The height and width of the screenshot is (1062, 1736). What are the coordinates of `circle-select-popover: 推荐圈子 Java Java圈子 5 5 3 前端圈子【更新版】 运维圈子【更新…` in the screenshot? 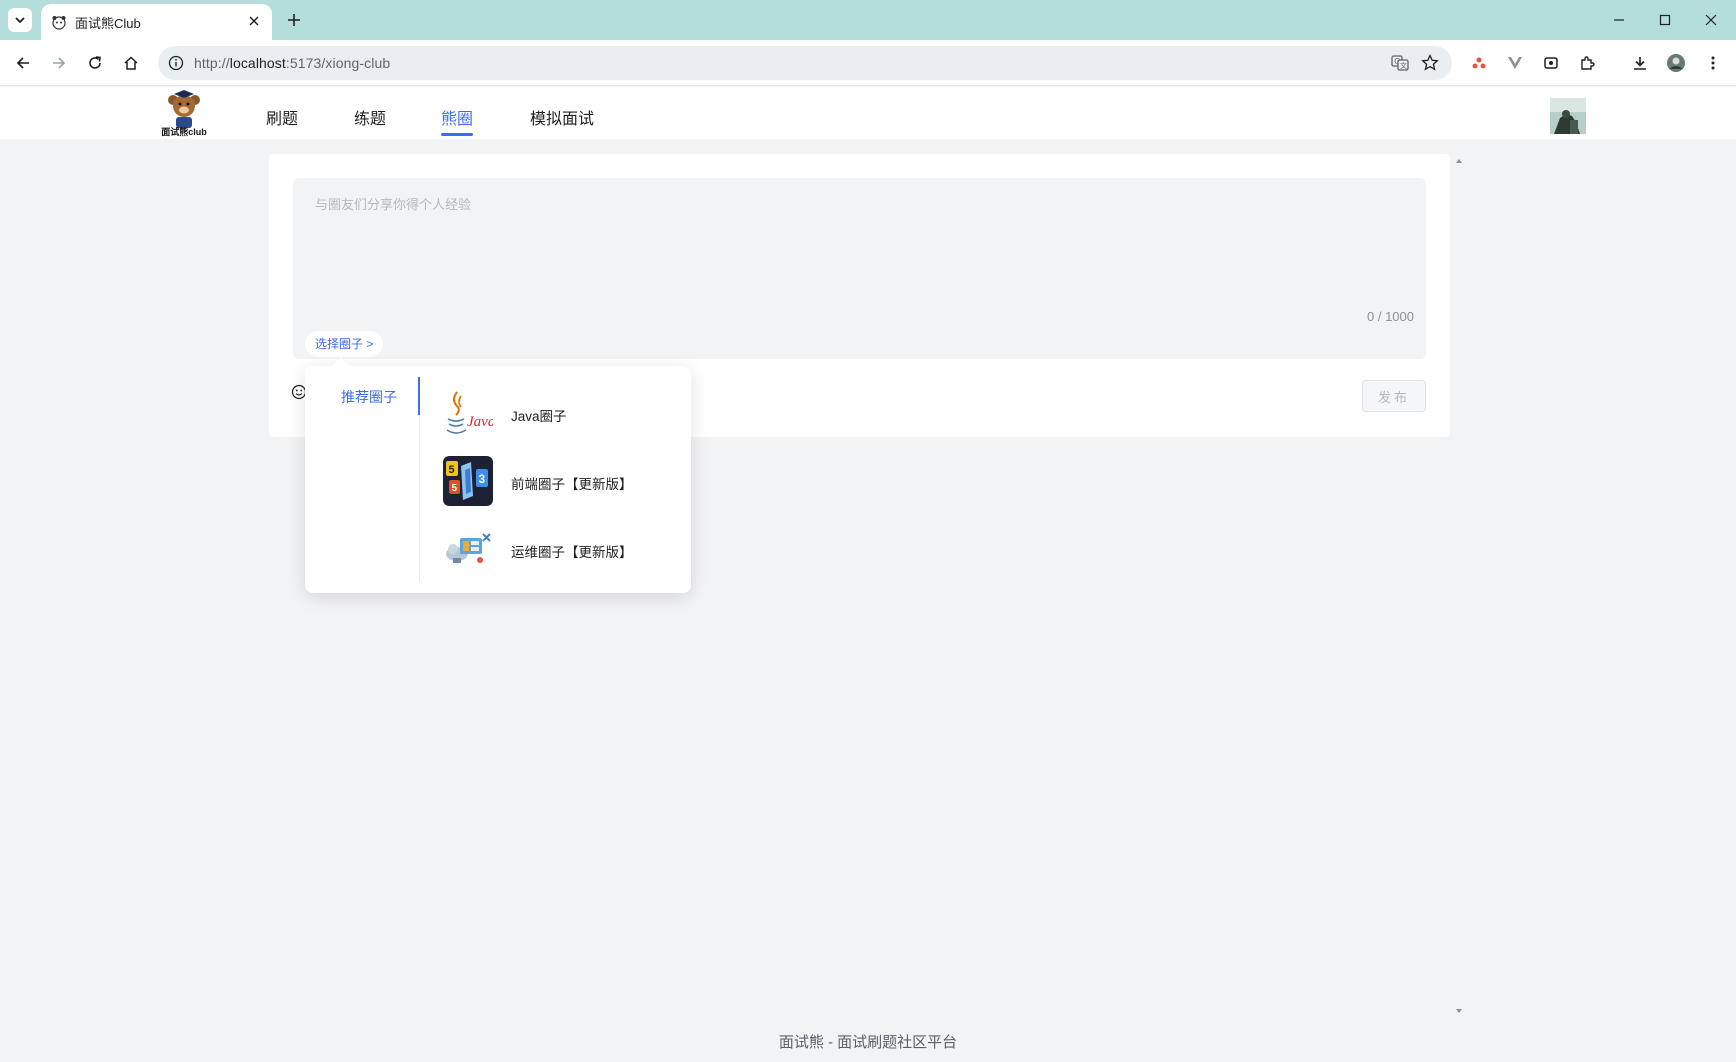 It's located at (498, 475).